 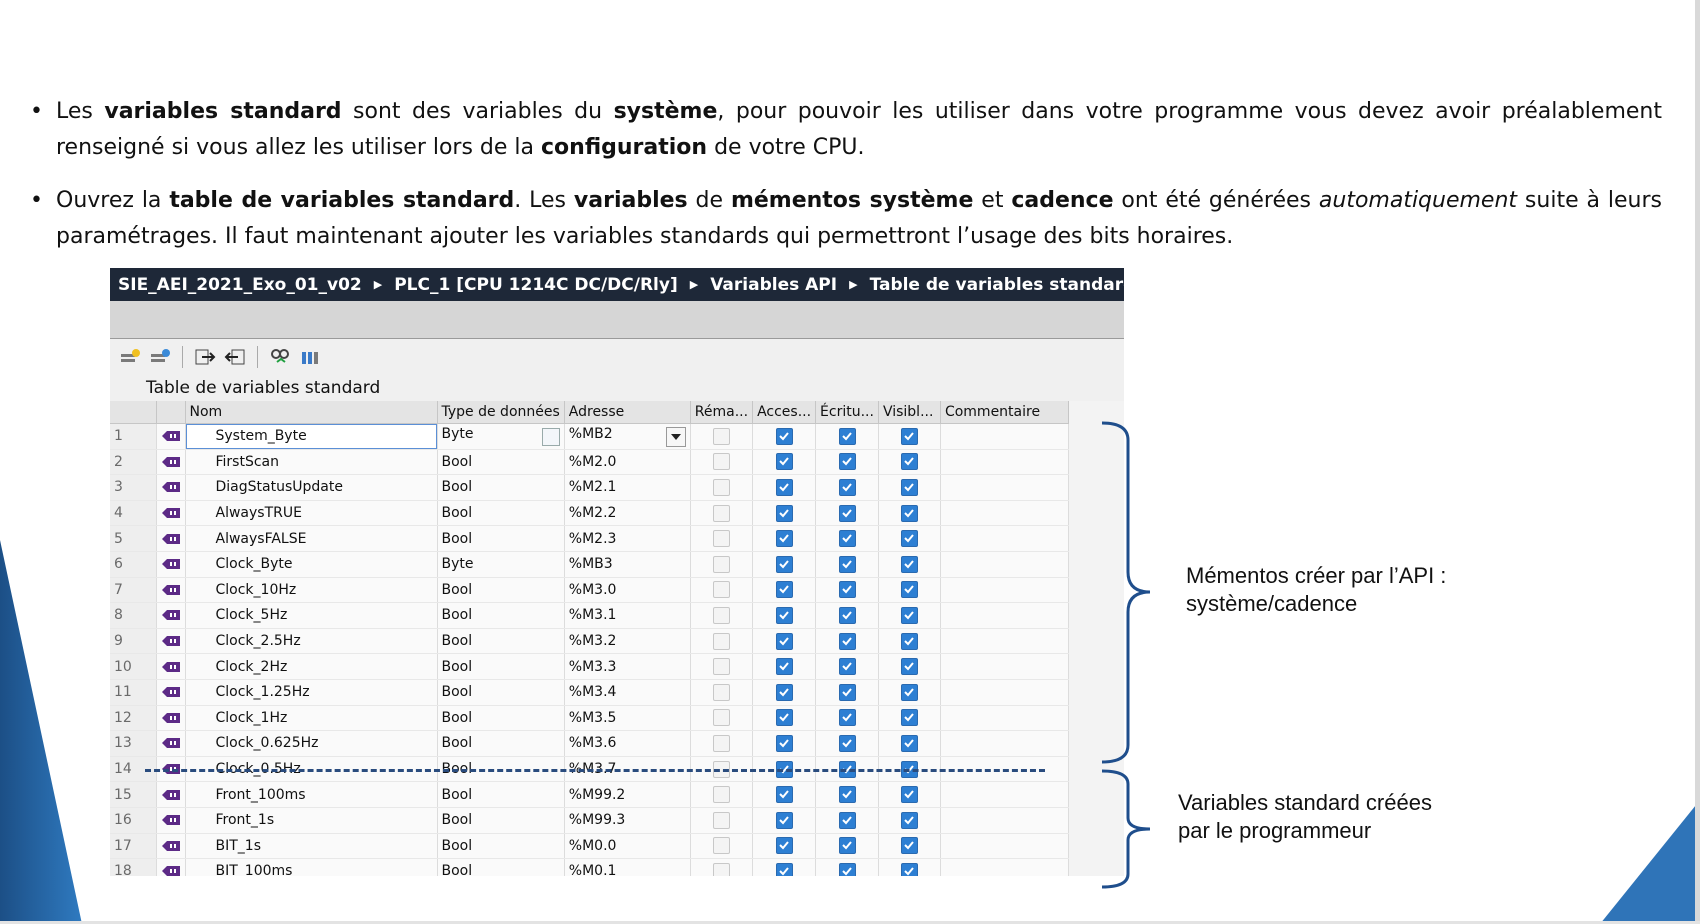 I want to click on table-row: 6 Clock_Byte Byte %MB3, so click(x=589, y=564).